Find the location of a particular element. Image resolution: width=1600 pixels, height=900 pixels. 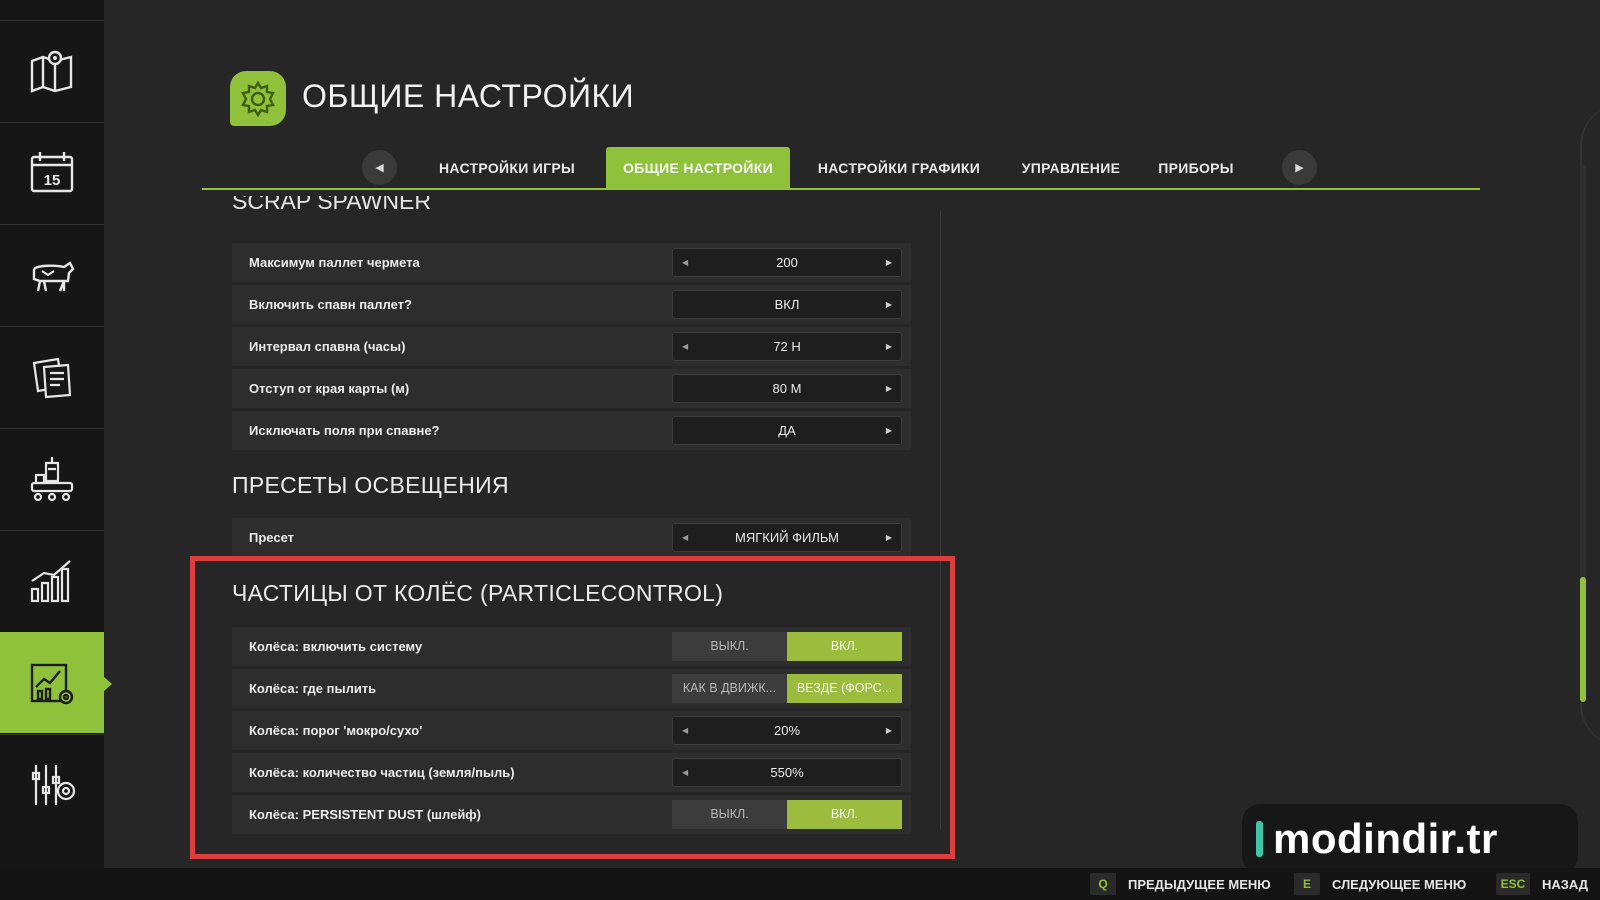

setting-row-spawn-interval: Интервал спавна (часы) ◀ 72 H ▶ is located at coordinates (571, 346).